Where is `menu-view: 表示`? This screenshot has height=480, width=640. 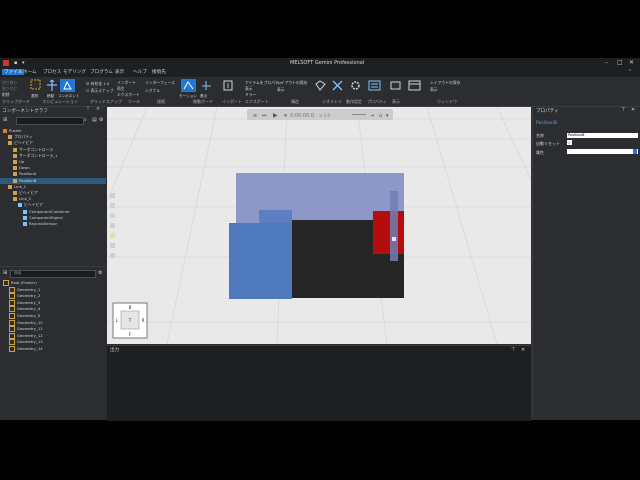 menu-view: 表示 is located at coordinates (119, 72).